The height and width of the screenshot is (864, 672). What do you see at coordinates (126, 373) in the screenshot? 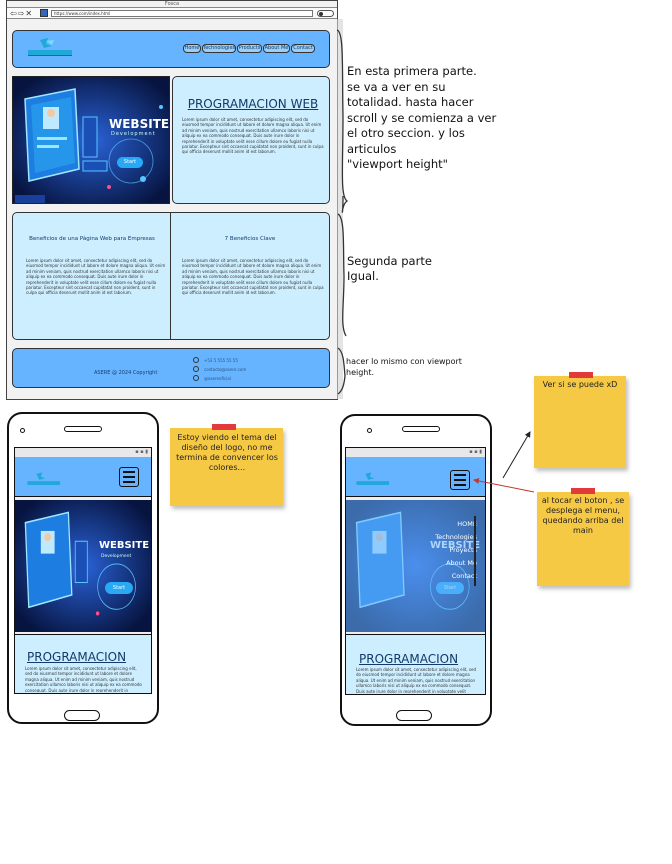
I see `copyright: ASERE @ 2024 Copyright` at bounding box center [126, 373].